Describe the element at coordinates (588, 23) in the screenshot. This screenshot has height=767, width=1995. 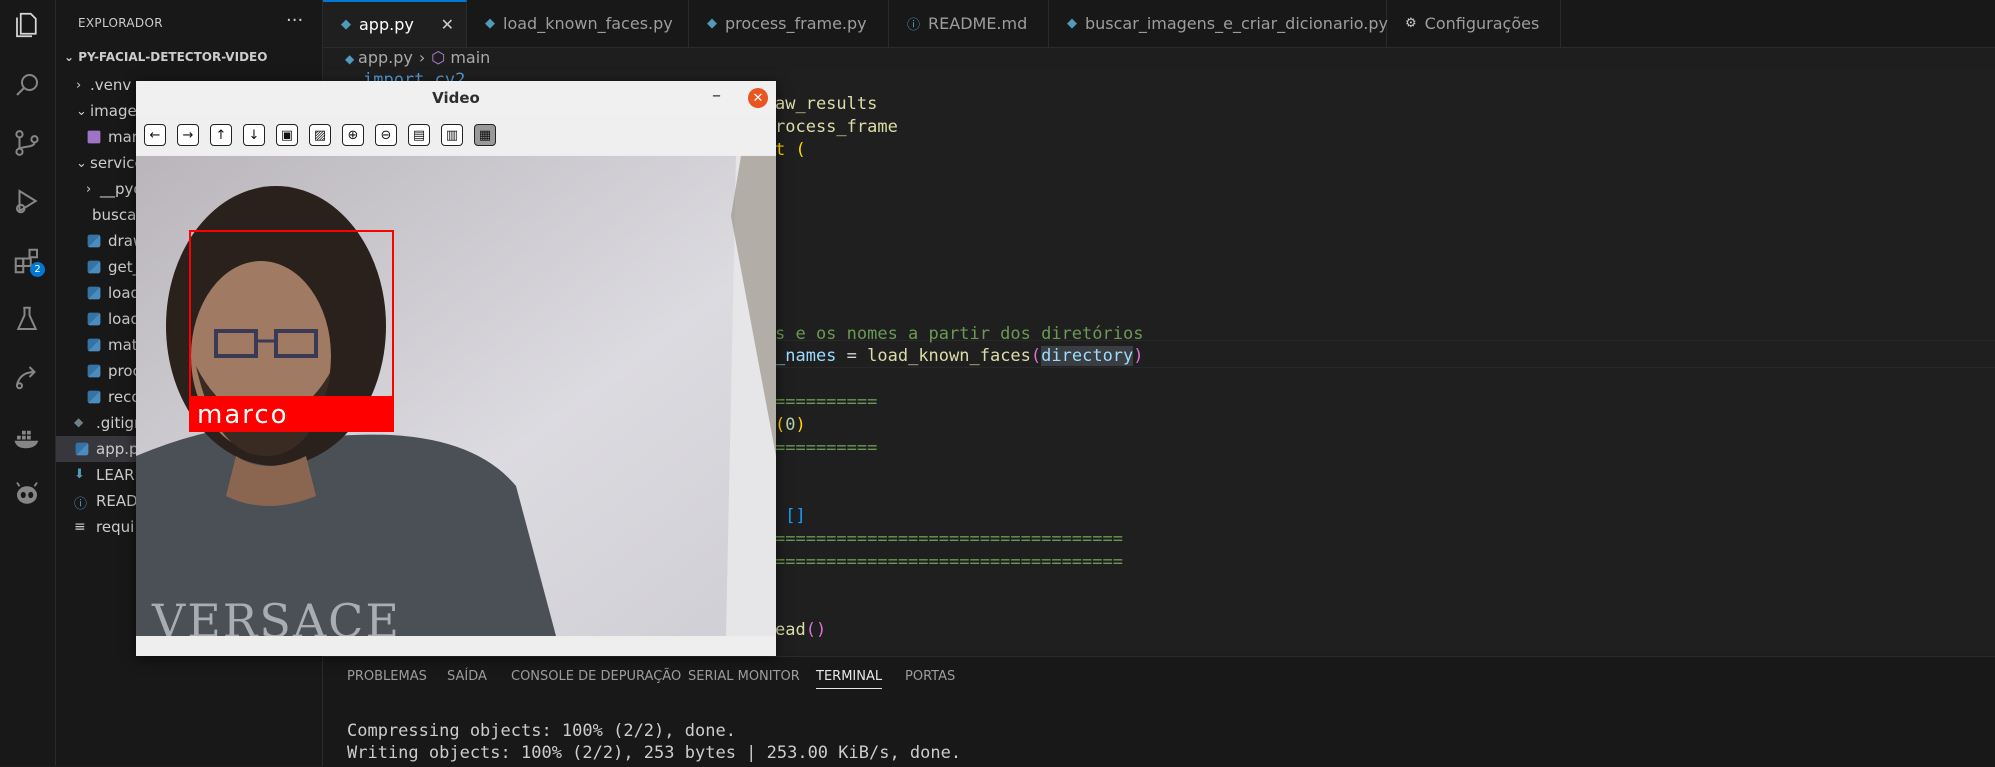
I see `tab-label: load_known_faces.py` at that location.